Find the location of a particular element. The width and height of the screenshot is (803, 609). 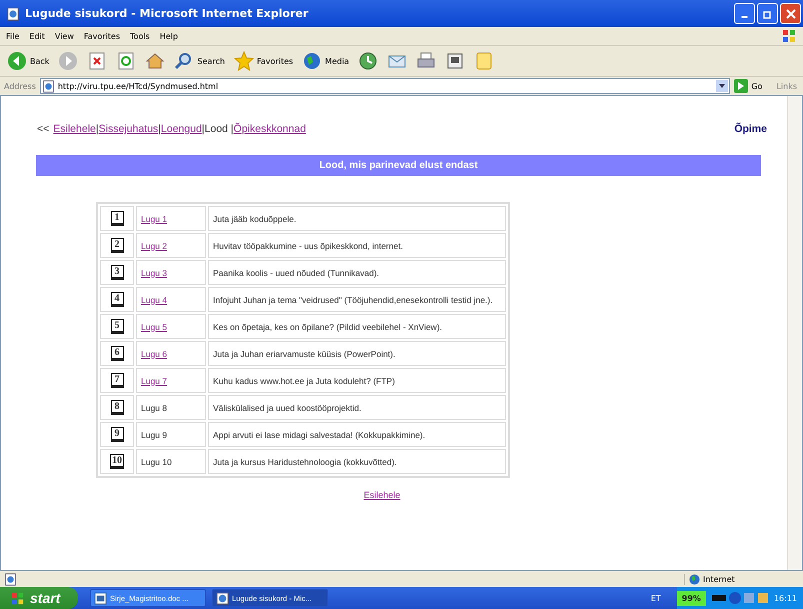

story-title: Lugu 9 is located at coordinates (154, 435).